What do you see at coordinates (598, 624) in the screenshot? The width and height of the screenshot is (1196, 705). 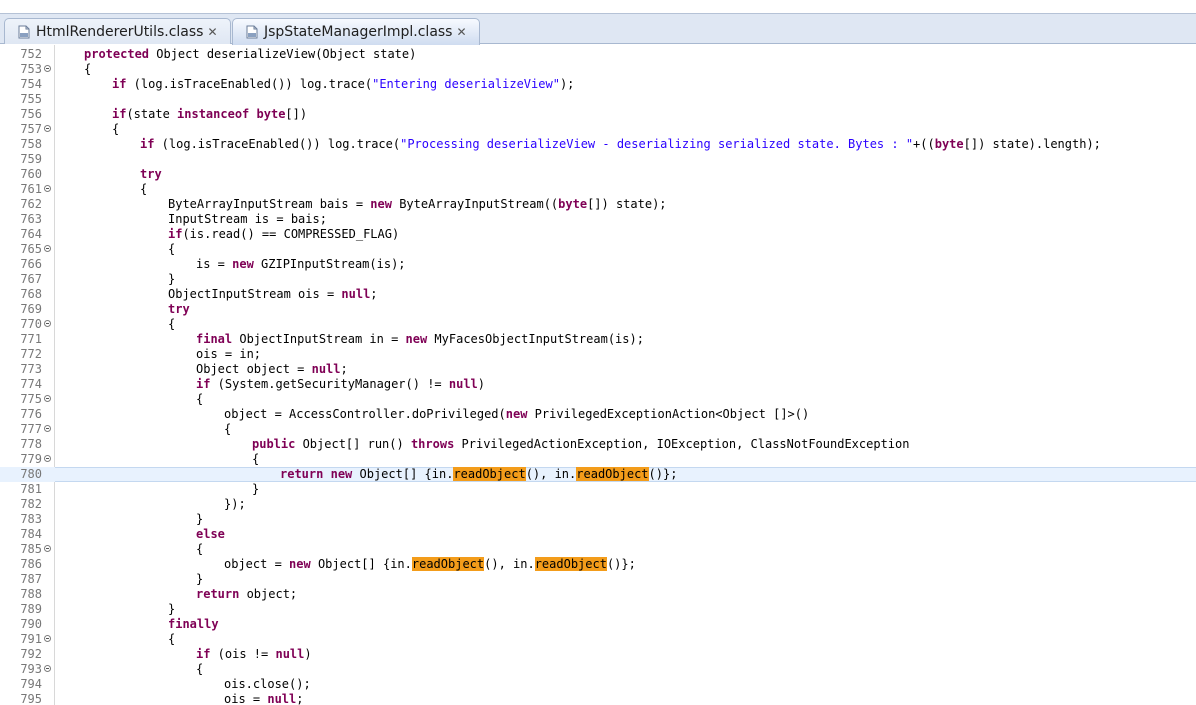 I see `code-line: 790 finally` at bounding box center [598, 624].